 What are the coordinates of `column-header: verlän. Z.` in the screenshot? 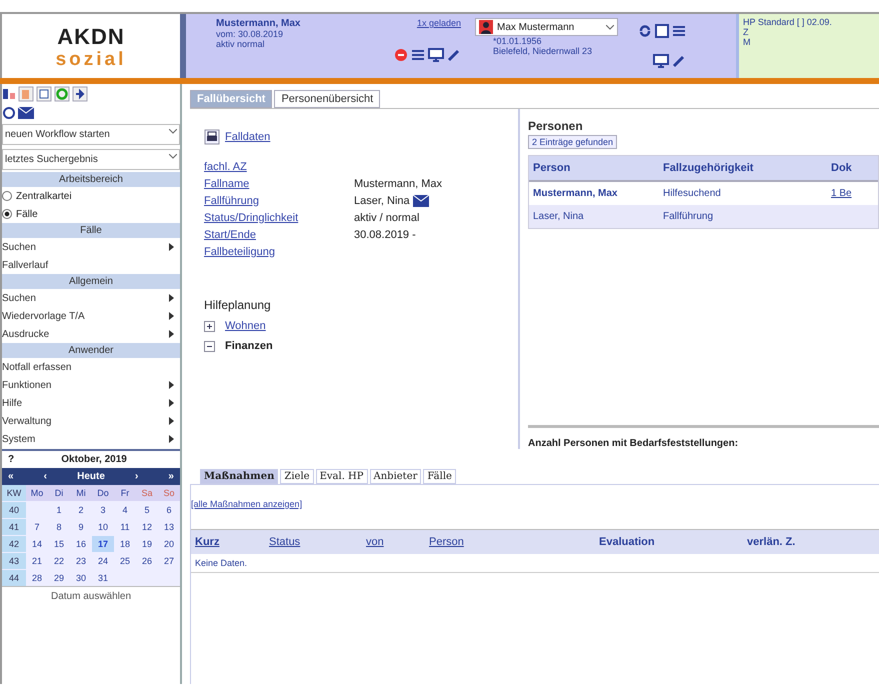 It's located at (771, 542).